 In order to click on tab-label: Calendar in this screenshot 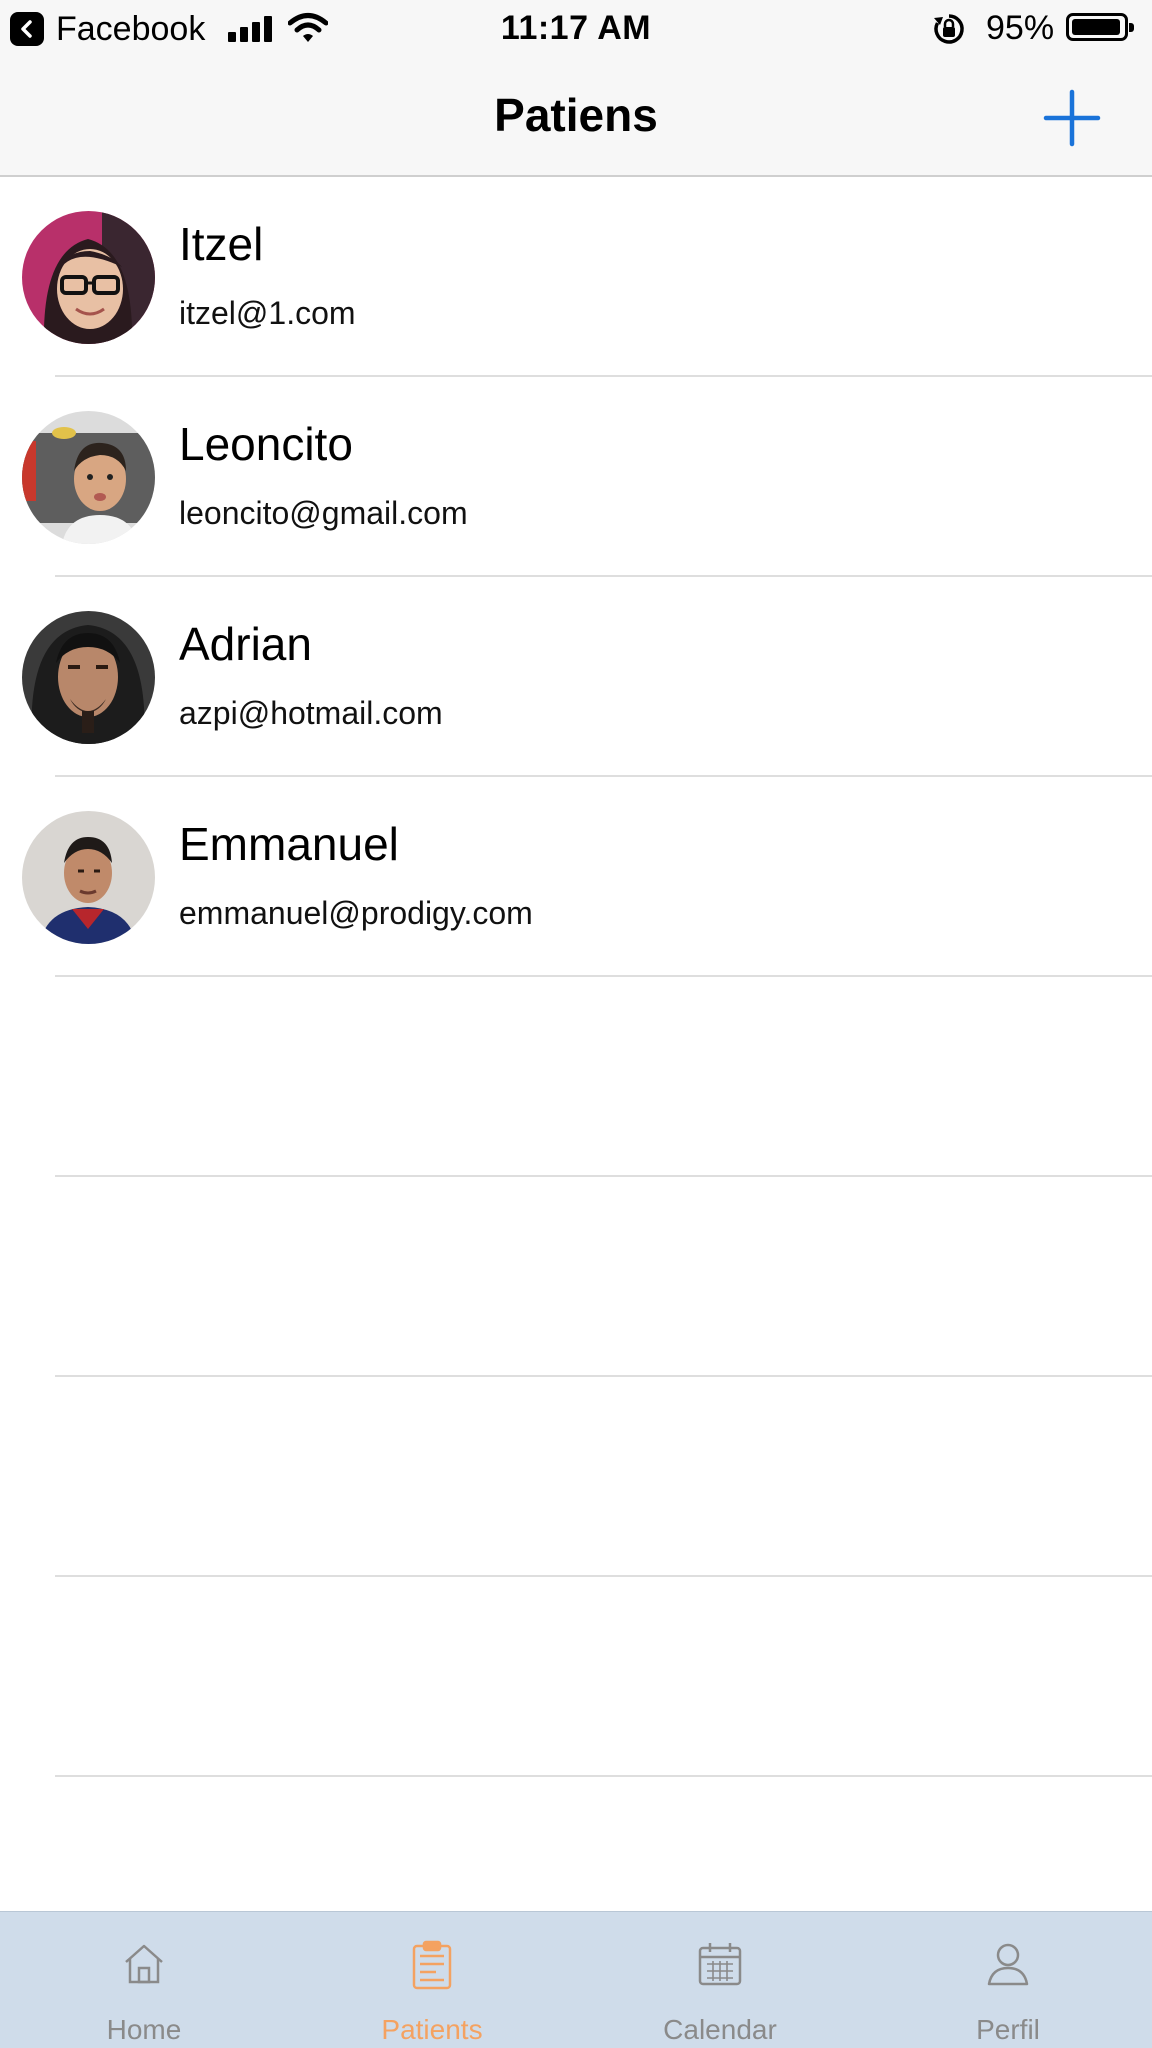, I will do `click(720, 2029)`.